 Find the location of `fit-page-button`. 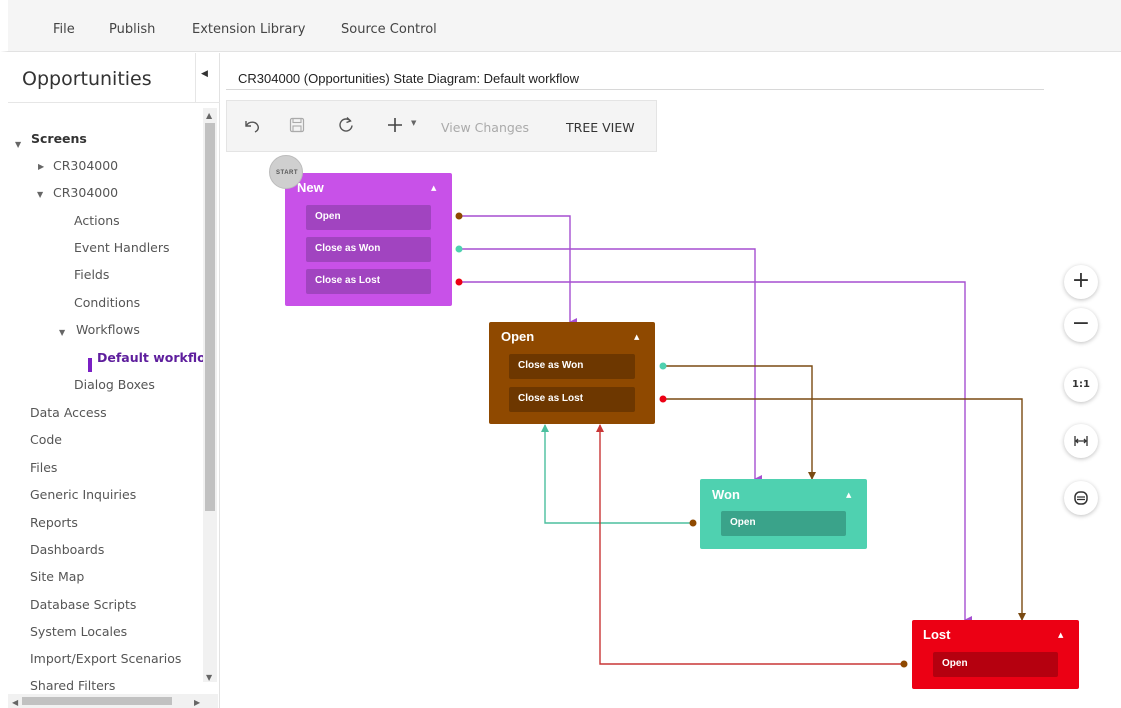

fit-page-button is located at coordinates (1081, 498).